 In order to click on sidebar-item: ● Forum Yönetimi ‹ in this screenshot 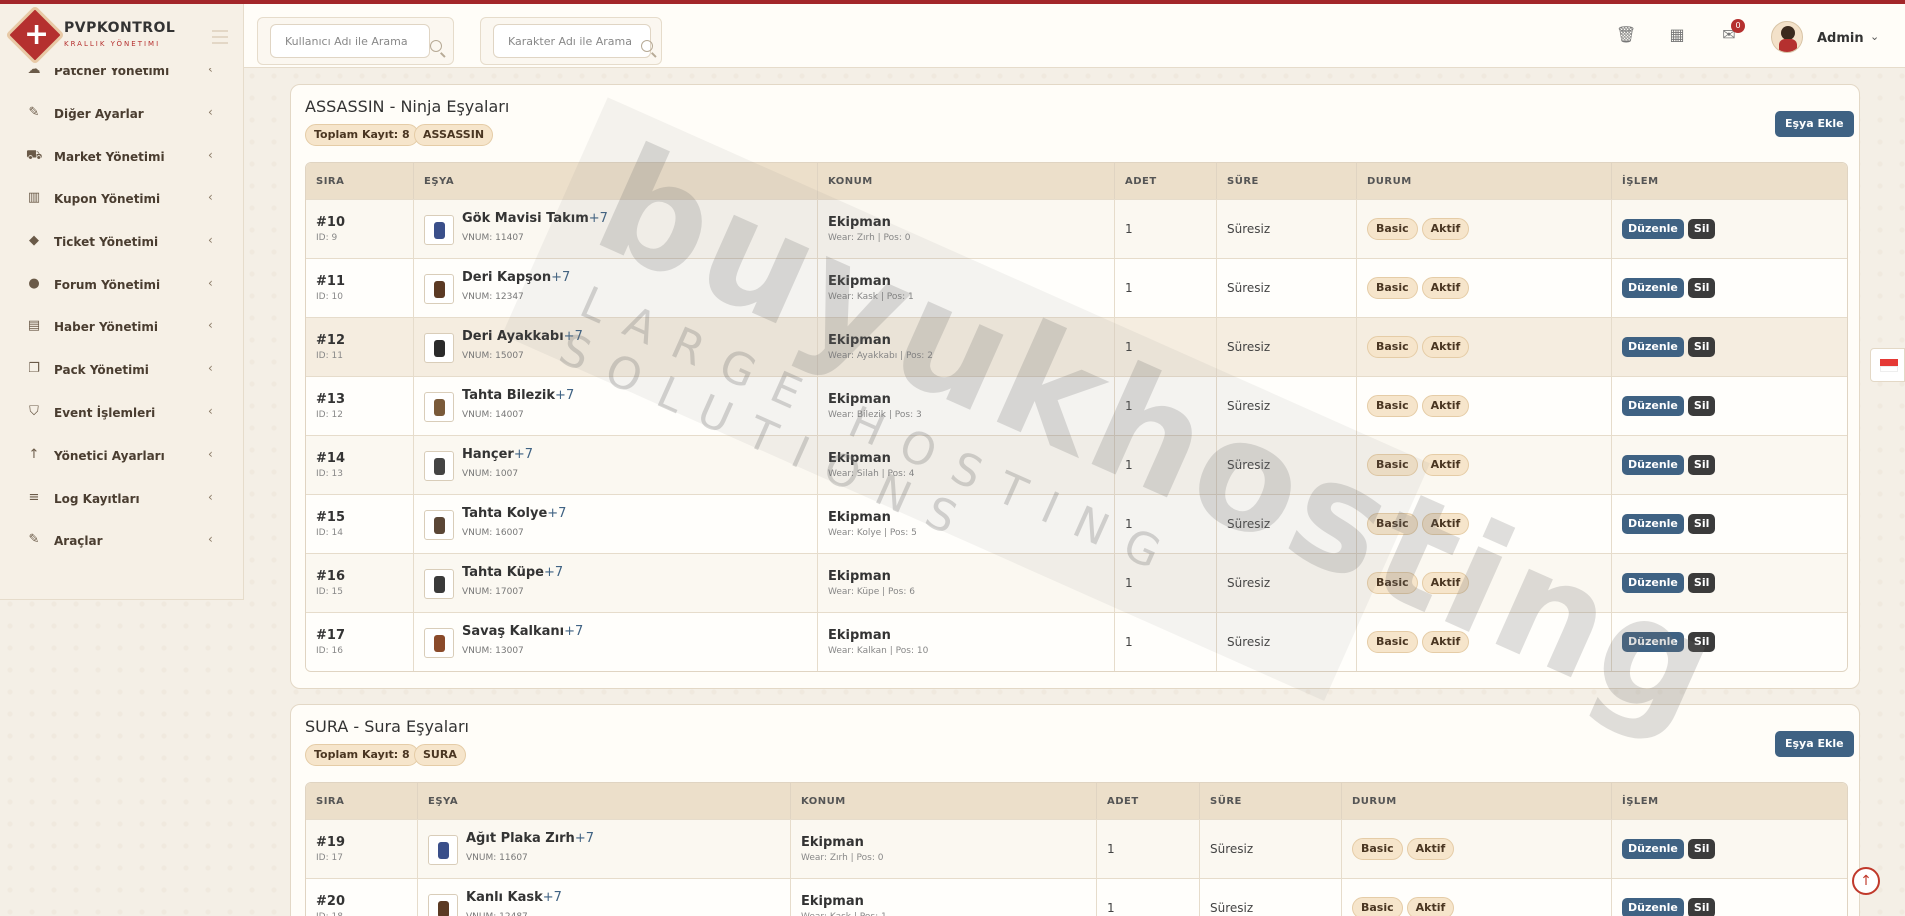, I will do `click(122, 285)`.